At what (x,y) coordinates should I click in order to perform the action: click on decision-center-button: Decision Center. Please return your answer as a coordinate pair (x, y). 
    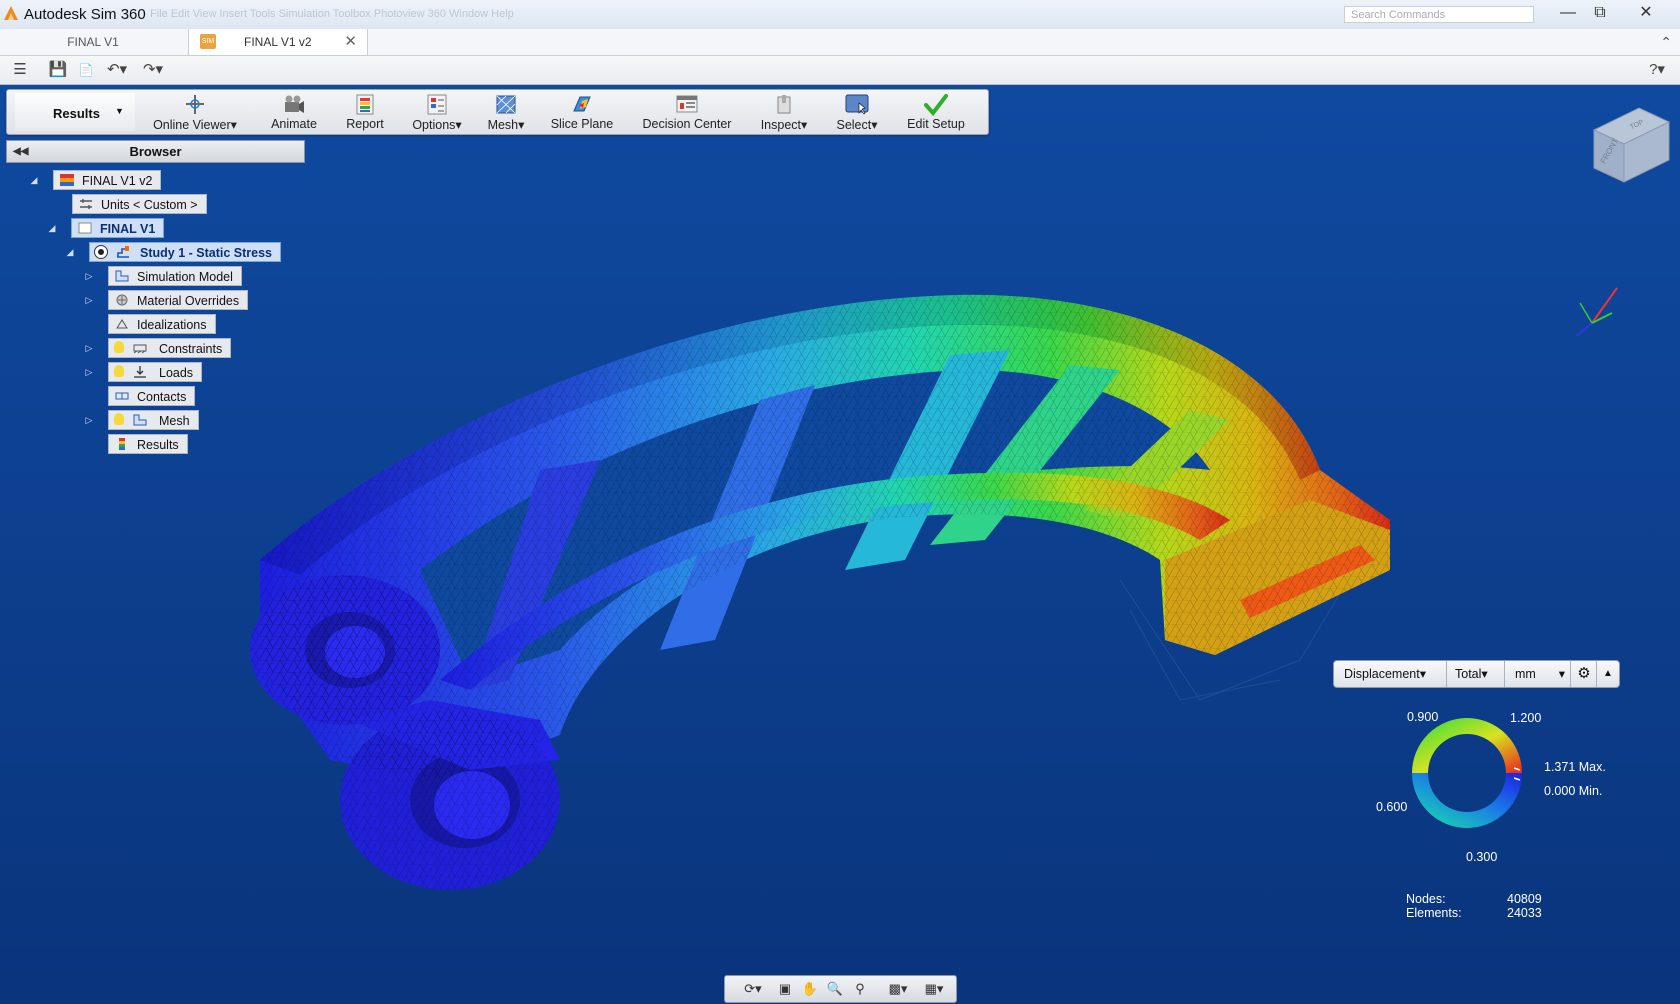
    Looking at the image, I should click on (687, 112).